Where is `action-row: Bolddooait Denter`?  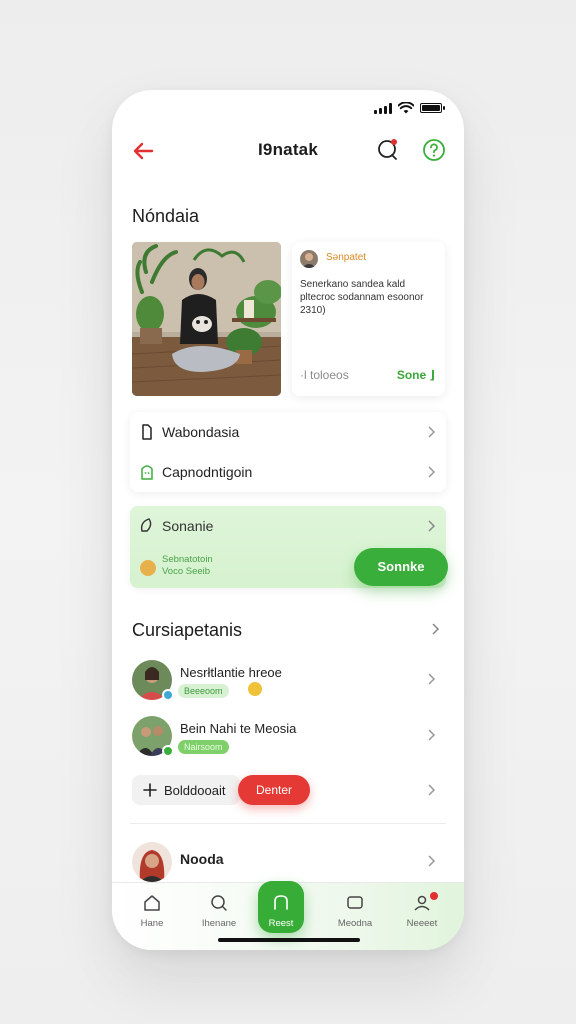
action-row: Bolddooait Denter is located at coordinates (288, 791).